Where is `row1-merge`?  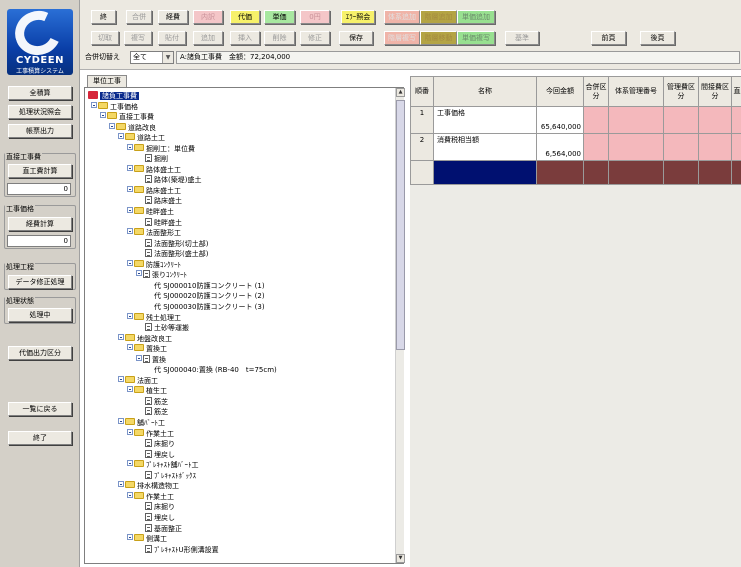 row1-merge is located at coordinates (596, 120).